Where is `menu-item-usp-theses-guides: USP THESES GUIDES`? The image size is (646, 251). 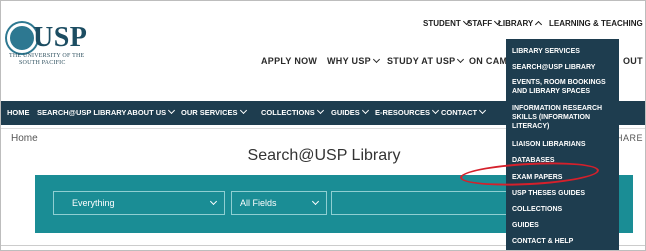 menu-item-usp-theses-guides: USP THESES GUIDES is located at coordinates (564, 193).